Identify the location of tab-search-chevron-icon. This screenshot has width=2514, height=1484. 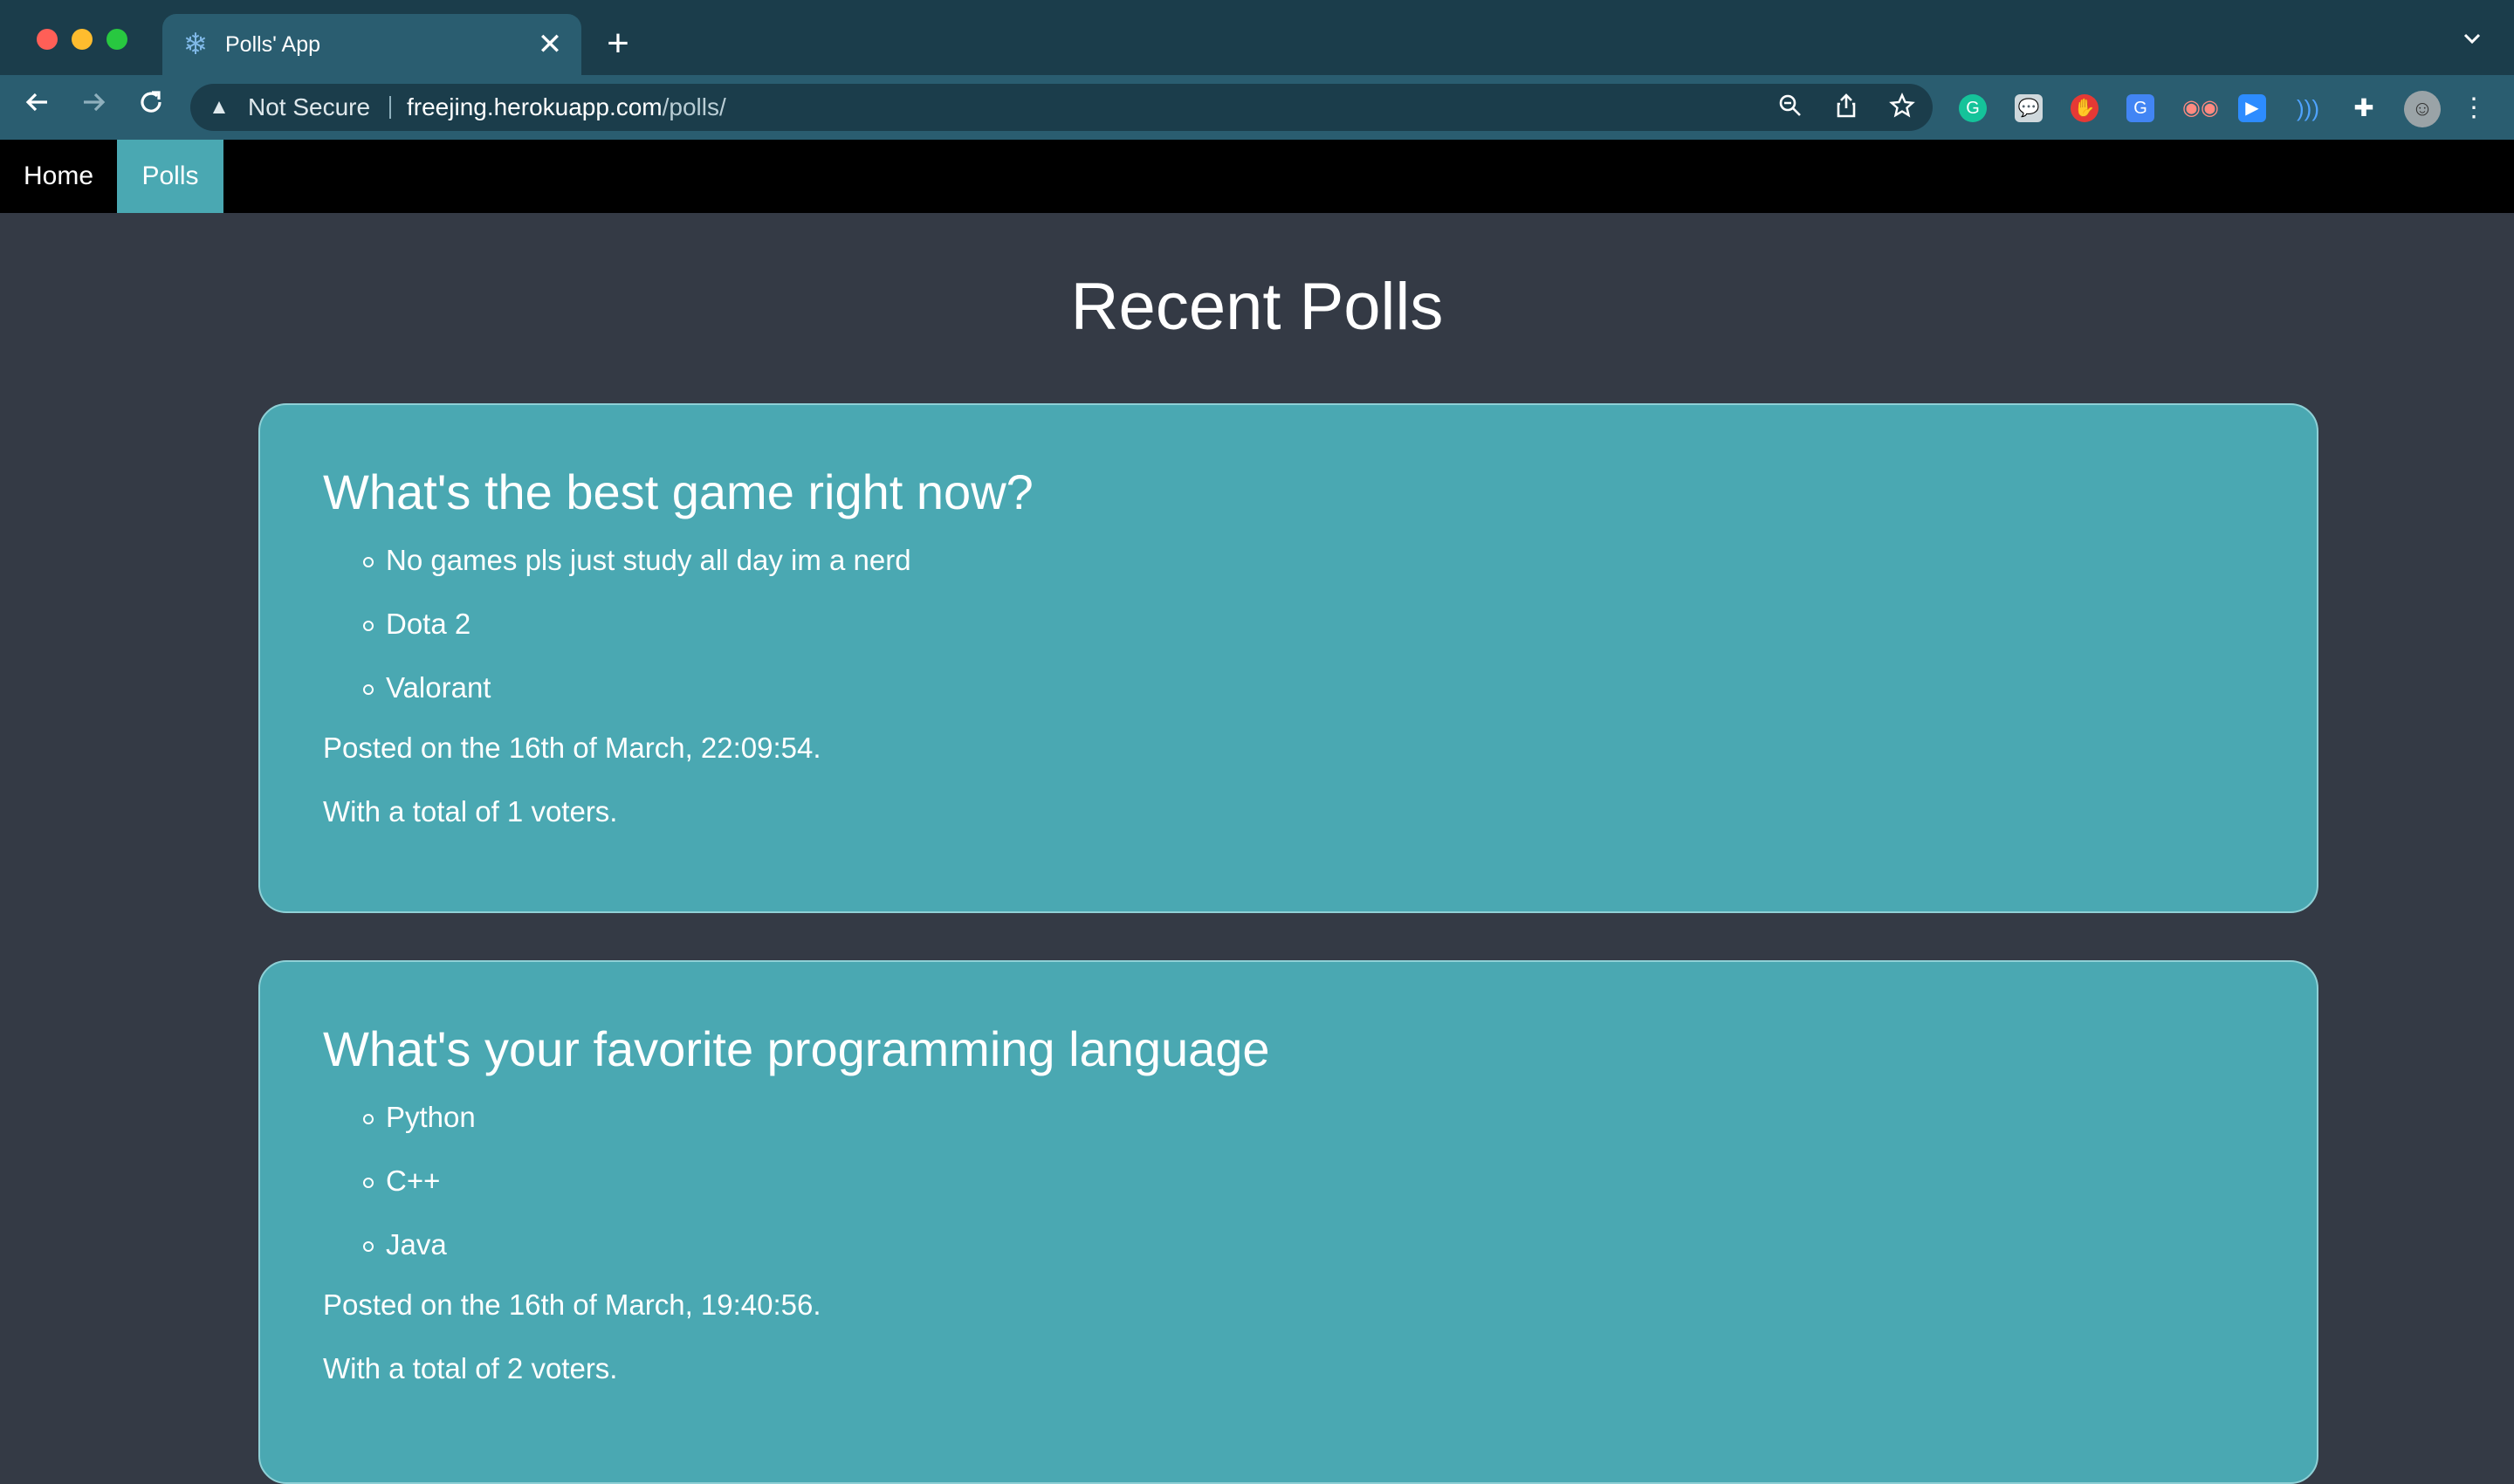
(2472, 42).